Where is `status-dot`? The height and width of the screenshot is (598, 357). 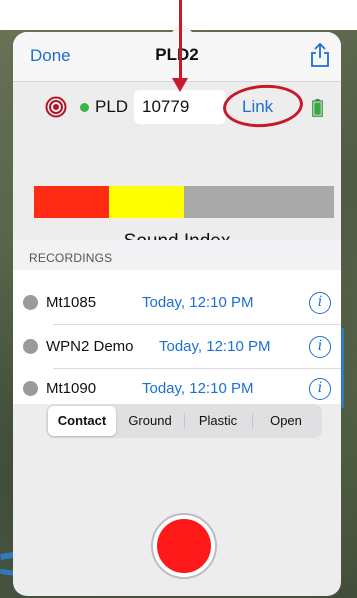 status-dot is located at coordinates (84, 107).